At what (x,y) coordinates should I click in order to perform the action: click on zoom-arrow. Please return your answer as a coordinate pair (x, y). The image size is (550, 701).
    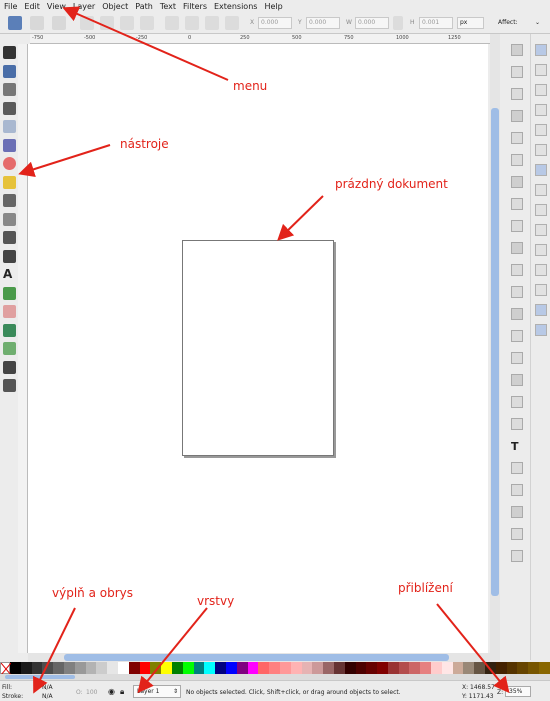
    Looking at the image, I should click on (473, 648).